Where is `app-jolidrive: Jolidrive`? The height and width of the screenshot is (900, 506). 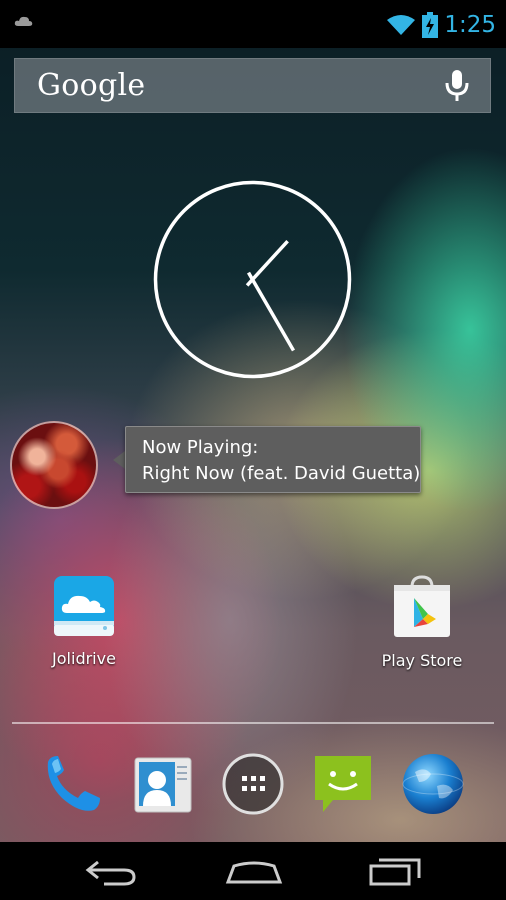
app-jolidrive: Jolidrive is located at coordinates (84, 621).